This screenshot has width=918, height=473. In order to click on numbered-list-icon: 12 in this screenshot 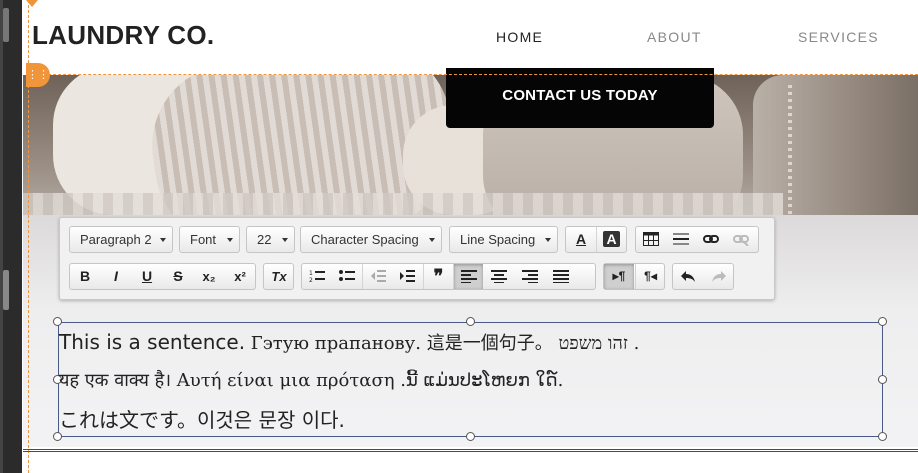, I will do `click(317, 276)`.